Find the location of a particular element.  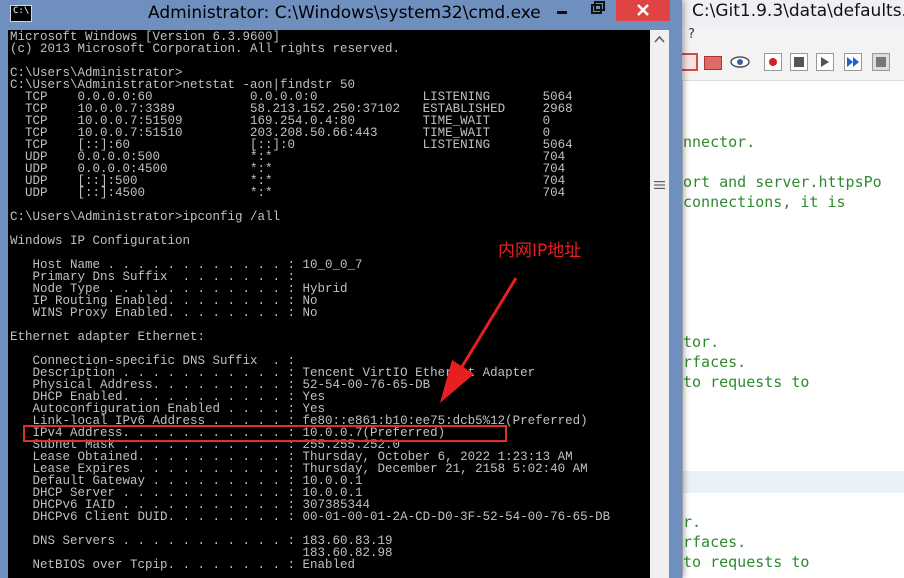

console-line: UDP [::]:4500 *:* 704 is located at coordinates (288, 193).